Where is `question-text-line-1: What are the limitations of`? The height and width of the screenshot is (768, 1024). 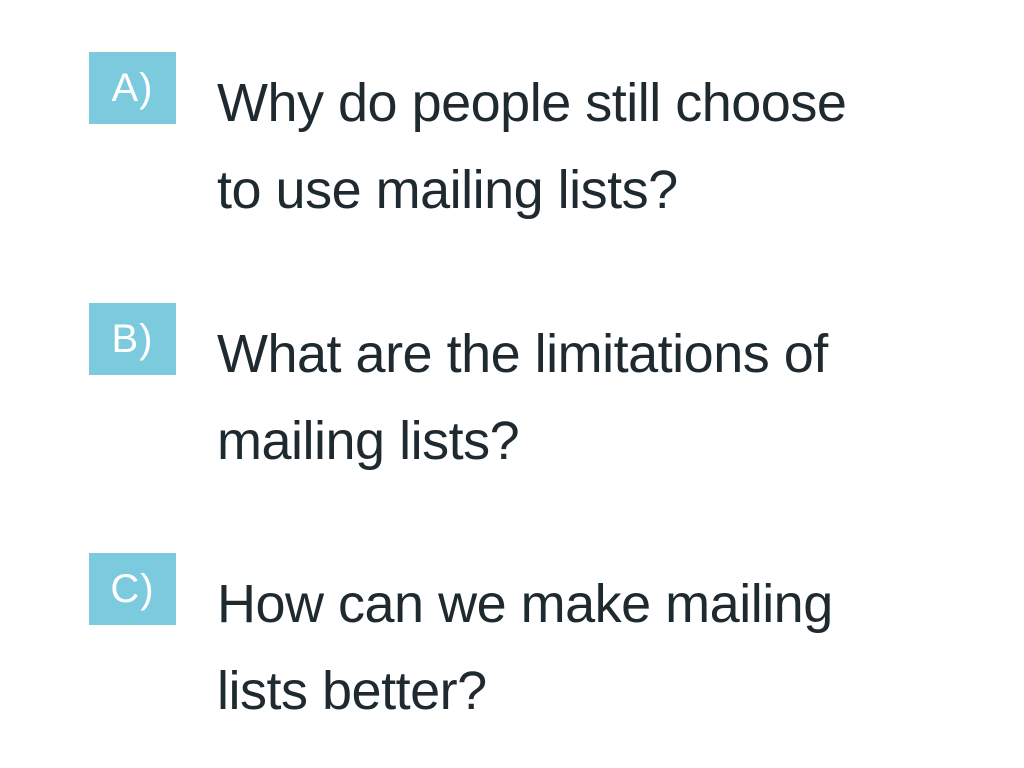
question-text-line-1: What are the limitations of is located at coordinates (522, 354).